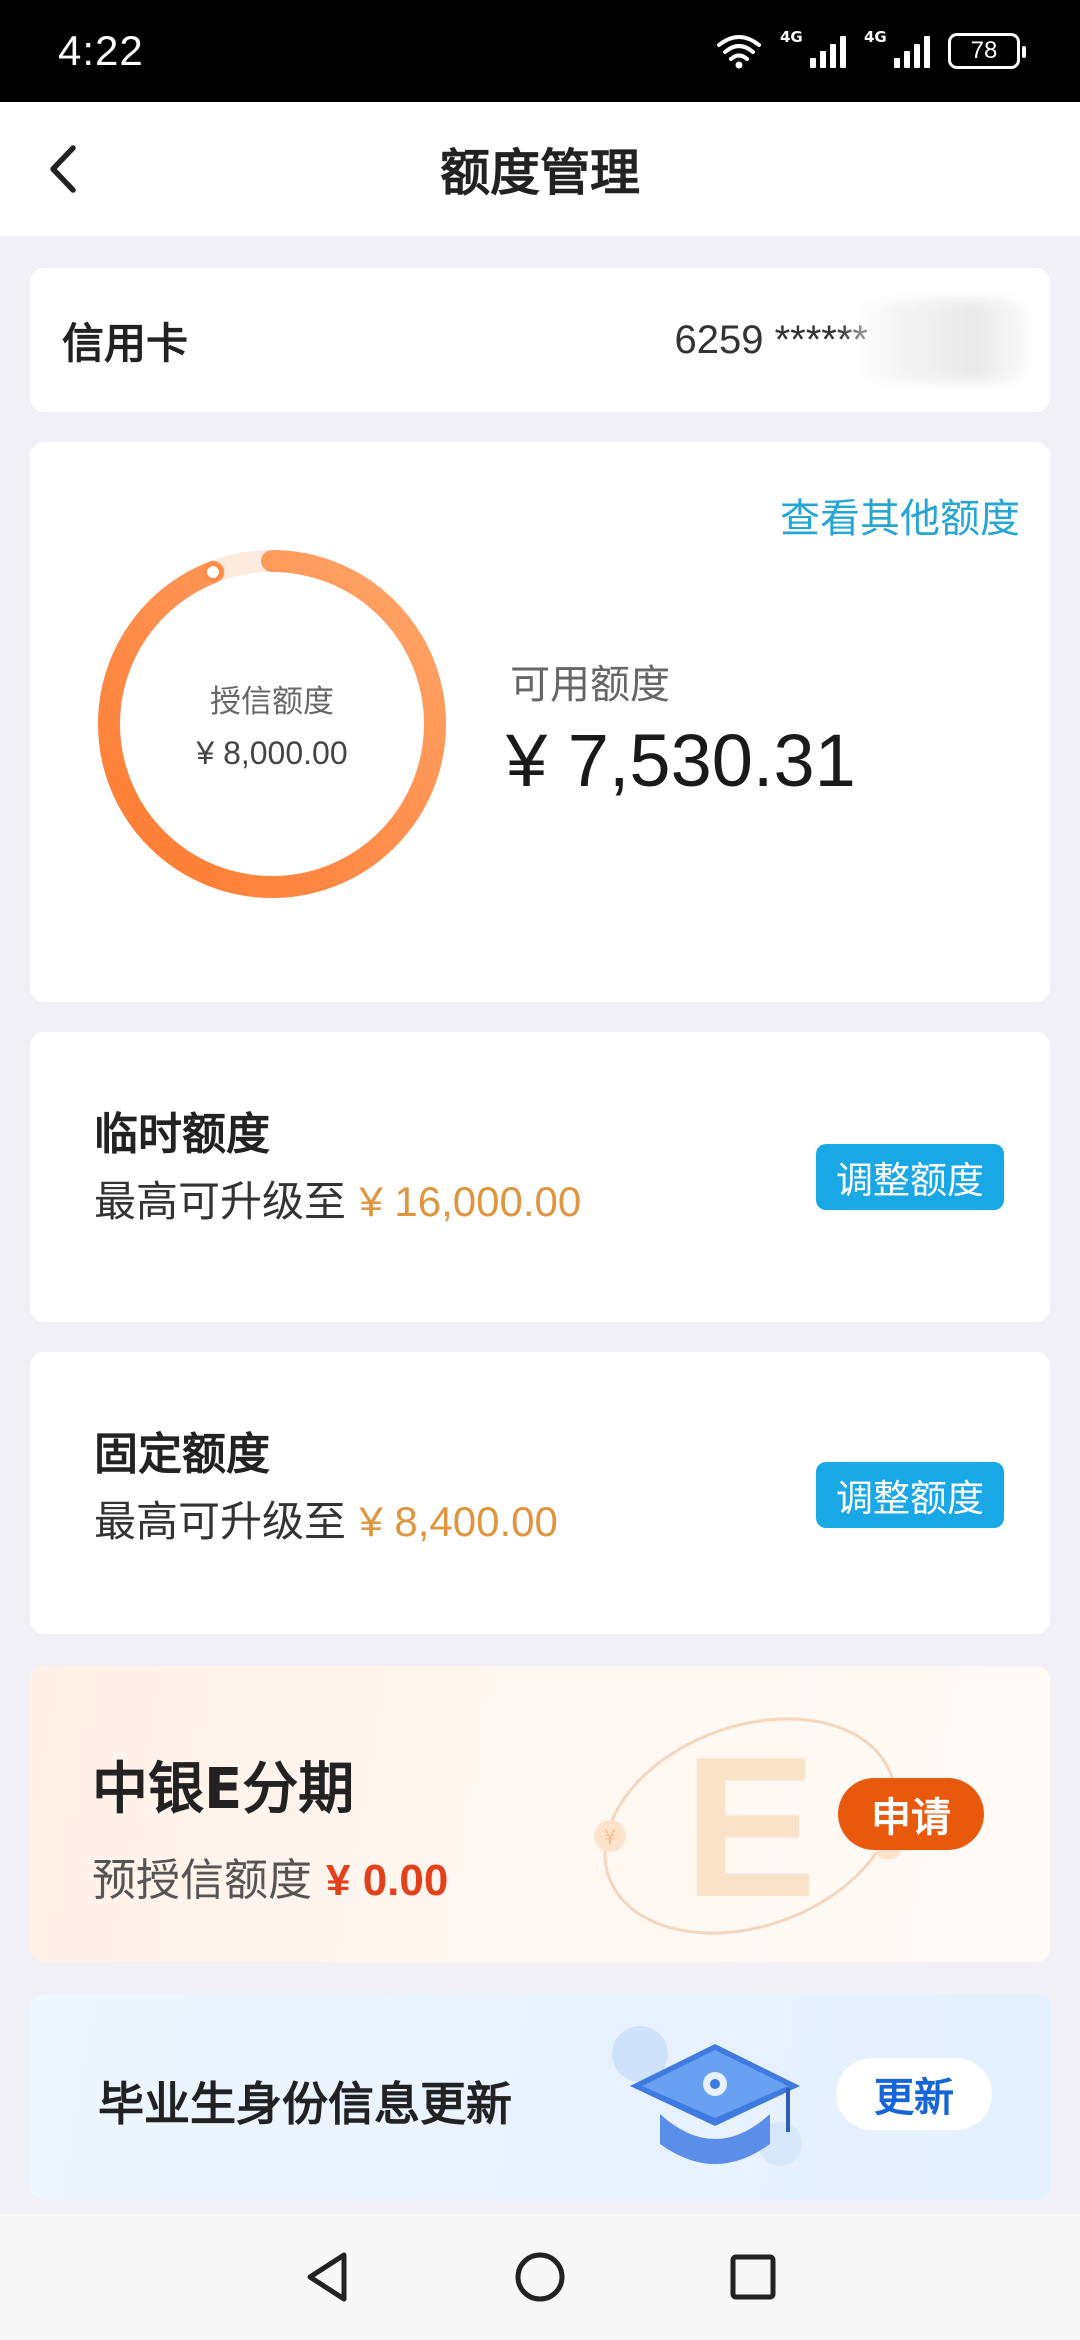 Image resolution: width=1080 pixels, height=2340 pixels. What do you see at coordinates (540, 2097) in the screenshot?
I see `graduate-info-card: 毕业生身份信息更新 更新` at bounding box center [540, 2097].